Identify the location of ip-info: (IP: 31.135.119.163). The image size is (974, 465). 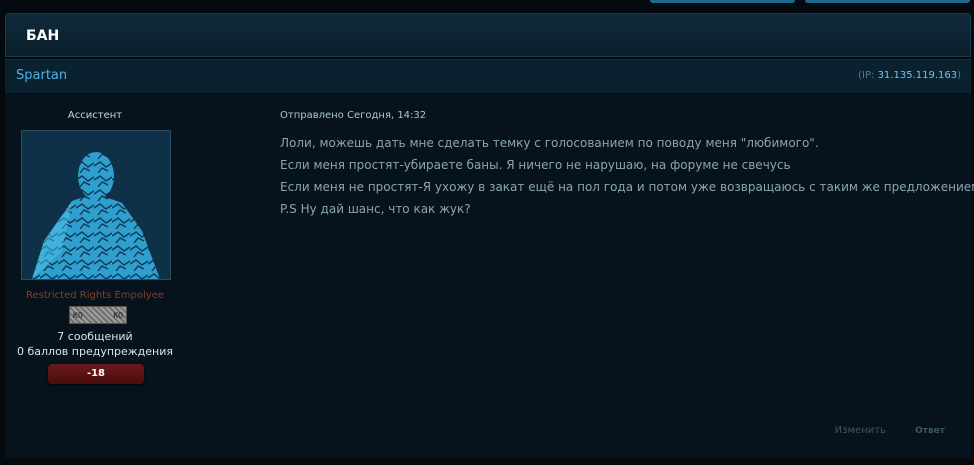
(909, 75).